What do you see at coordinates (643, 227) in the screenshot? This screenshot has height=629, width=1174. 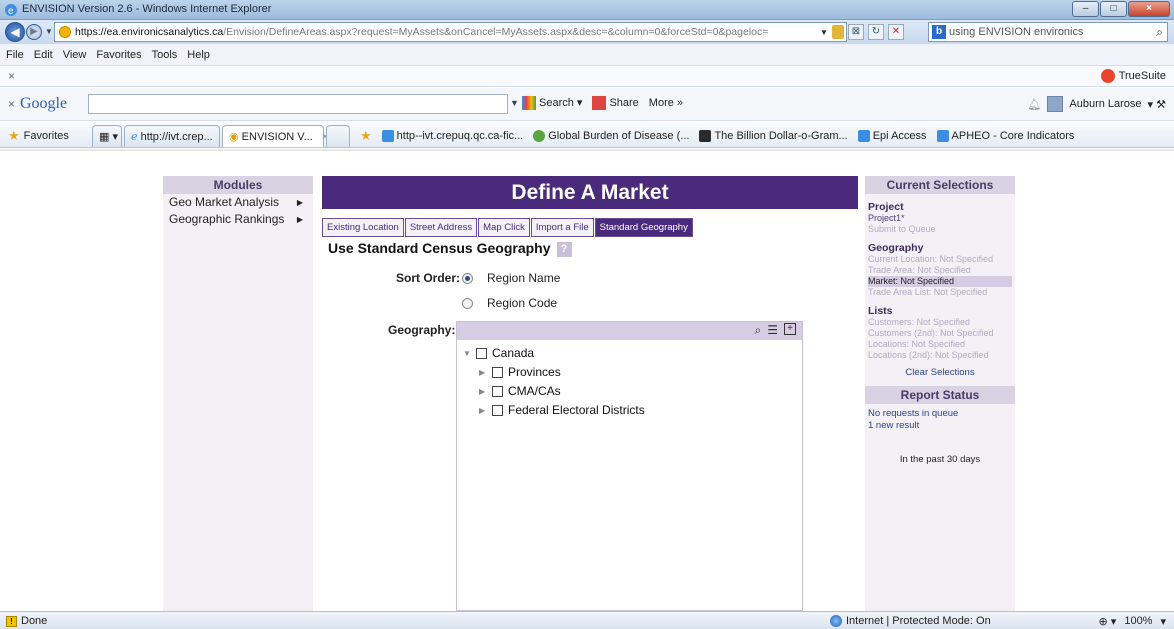 I see `tab-standard-geography: Standard Geography` at bounding box center [643, 227].